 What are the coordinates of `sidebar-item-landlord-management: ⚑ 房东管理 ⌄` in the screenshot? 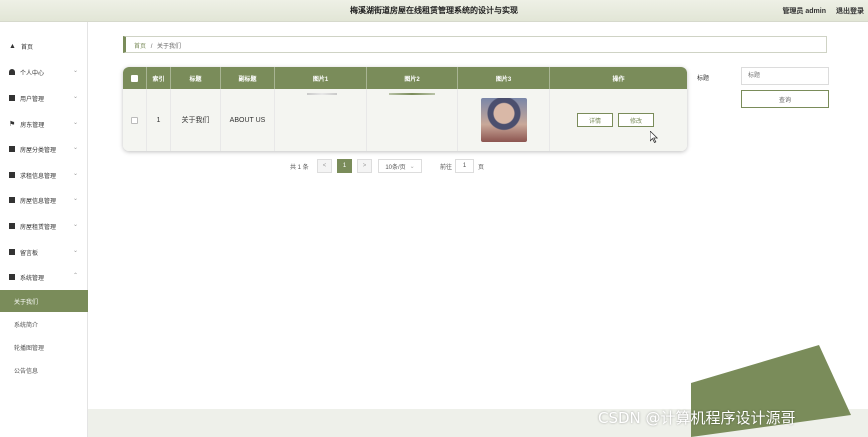 It's located at (44, 124).